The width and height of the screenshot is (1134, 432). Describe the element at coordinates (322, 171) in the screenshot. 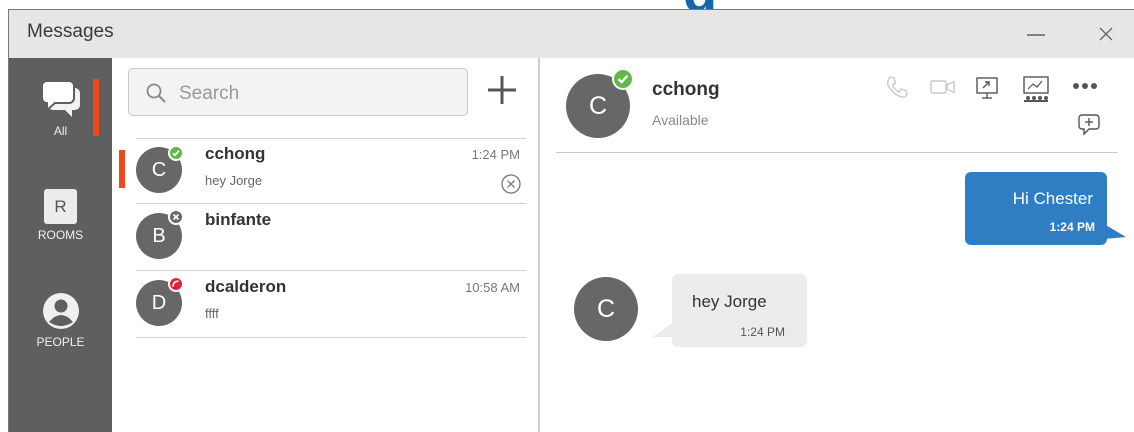

I see `conversation-item-cchong: C cchong hey Jorge 1:24 PM` at that location.